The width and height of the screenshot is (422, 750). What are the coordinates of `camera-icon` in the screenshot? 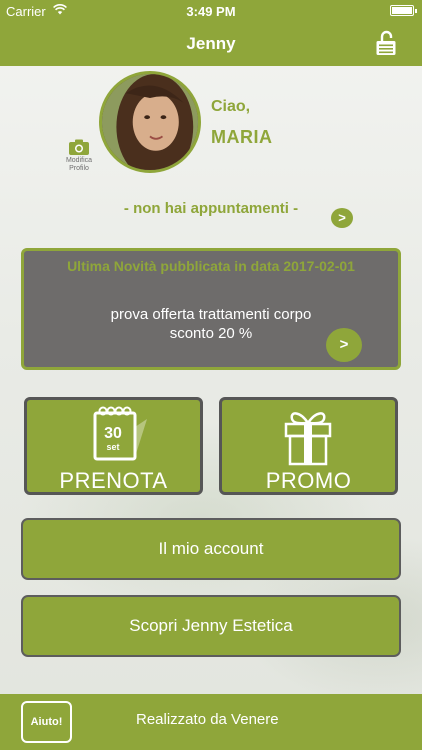 It's located at (79, 147).